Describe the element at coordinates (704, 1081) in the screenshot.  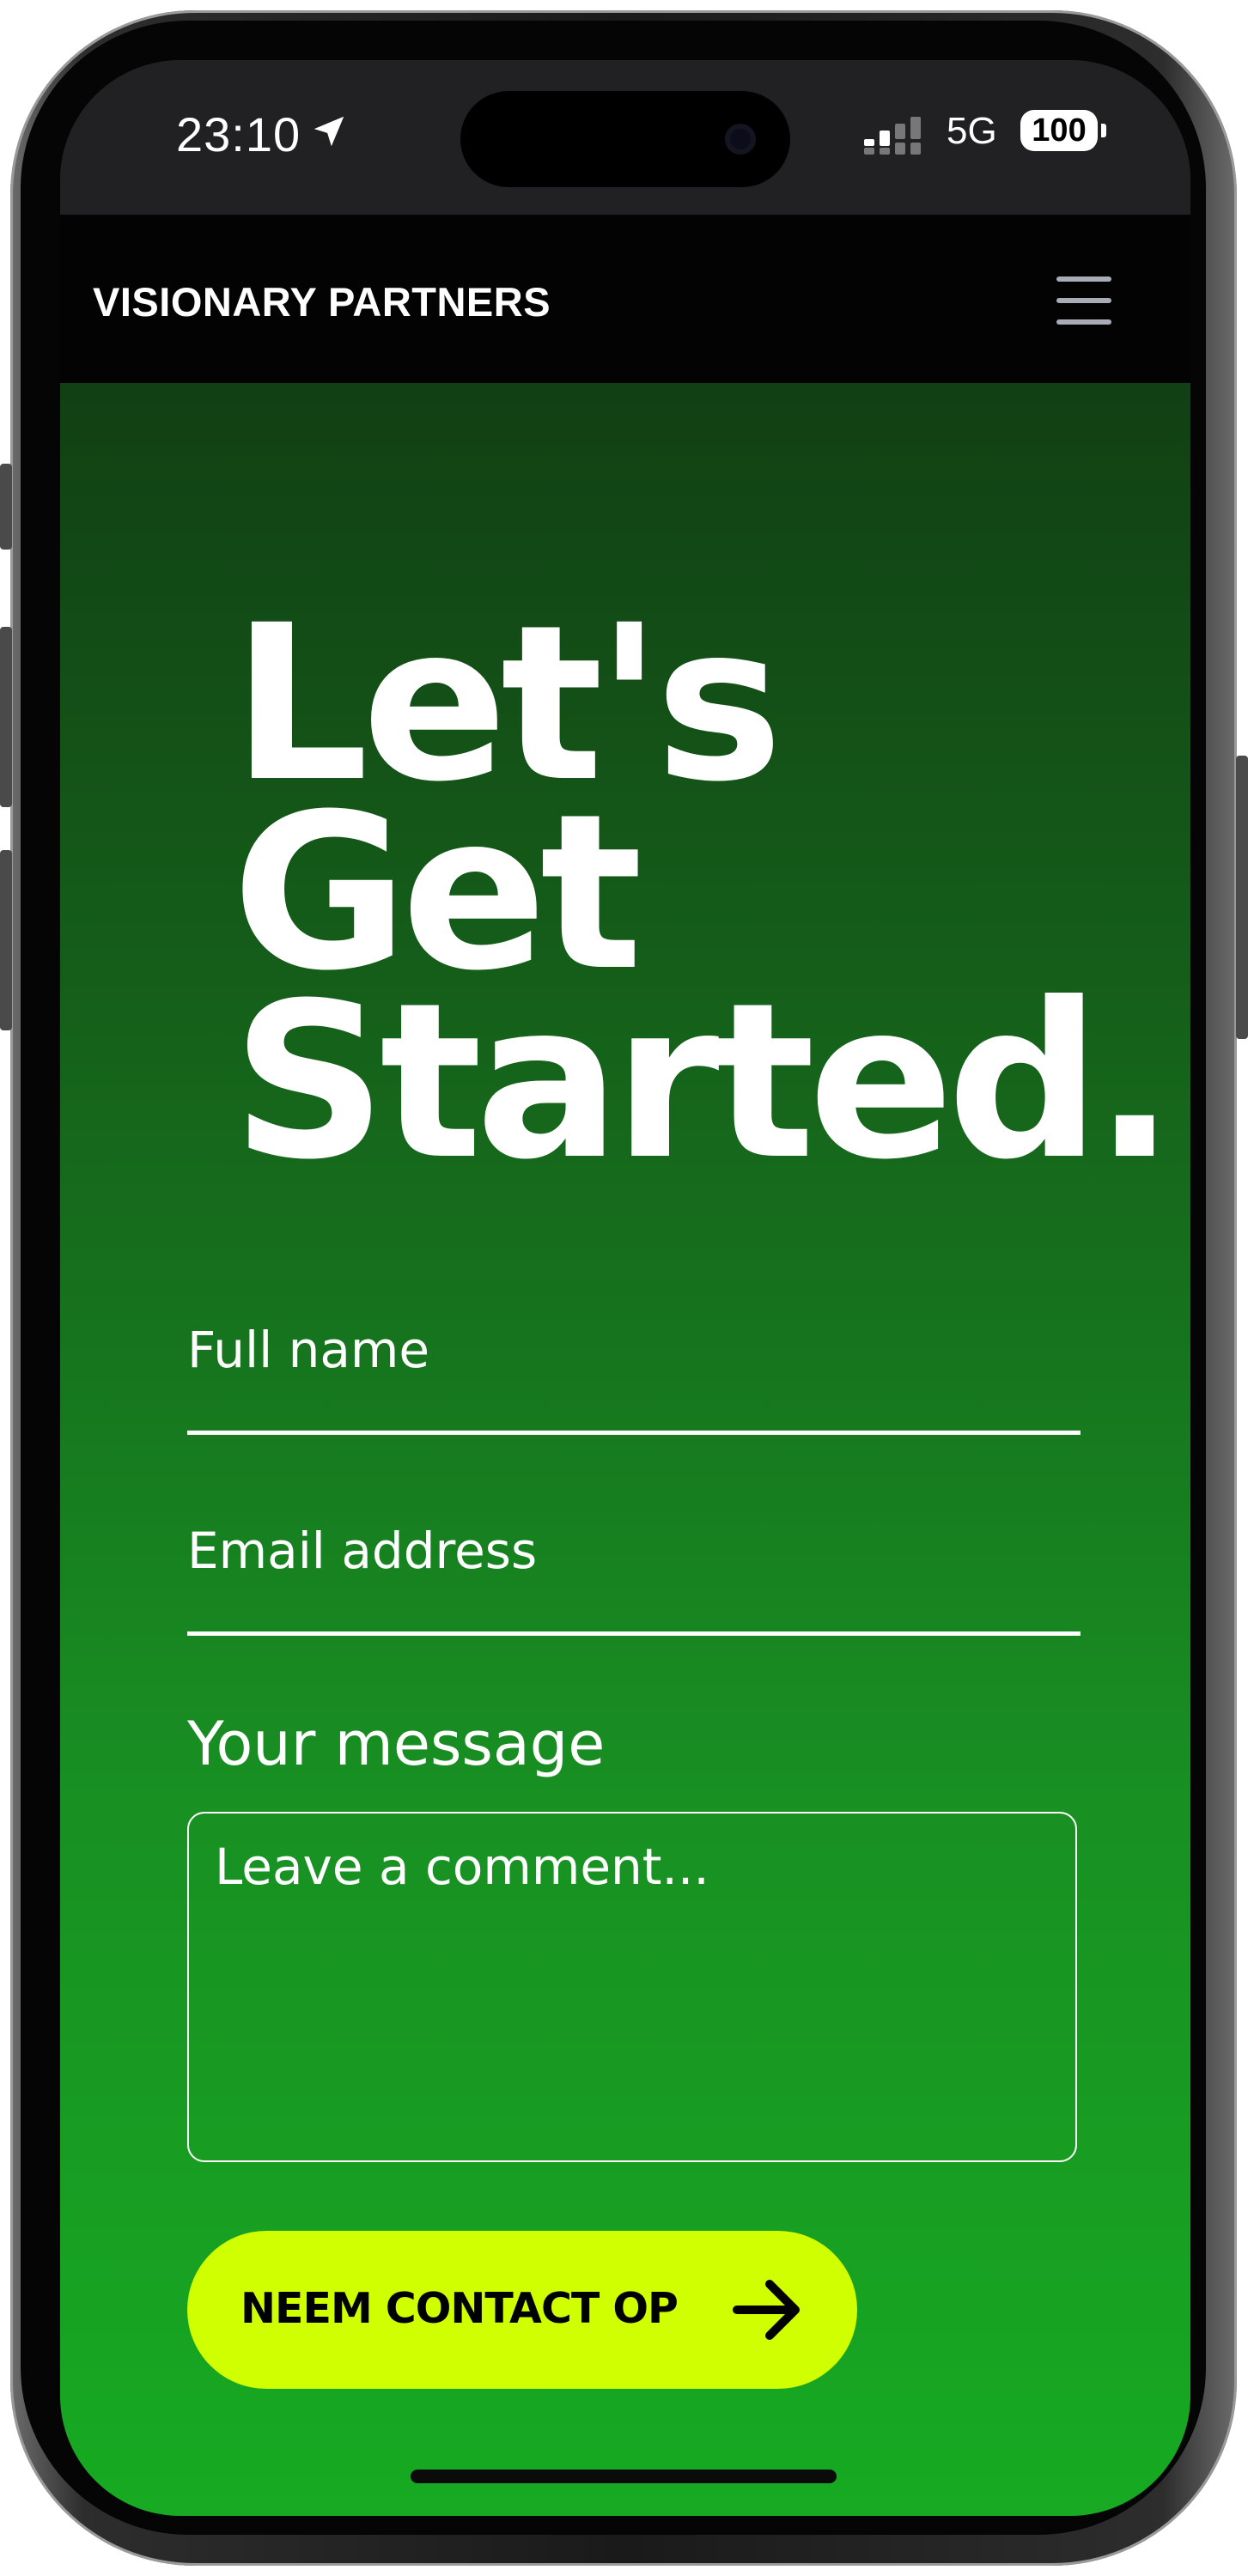
I see `heading-line: Started.` at that location.